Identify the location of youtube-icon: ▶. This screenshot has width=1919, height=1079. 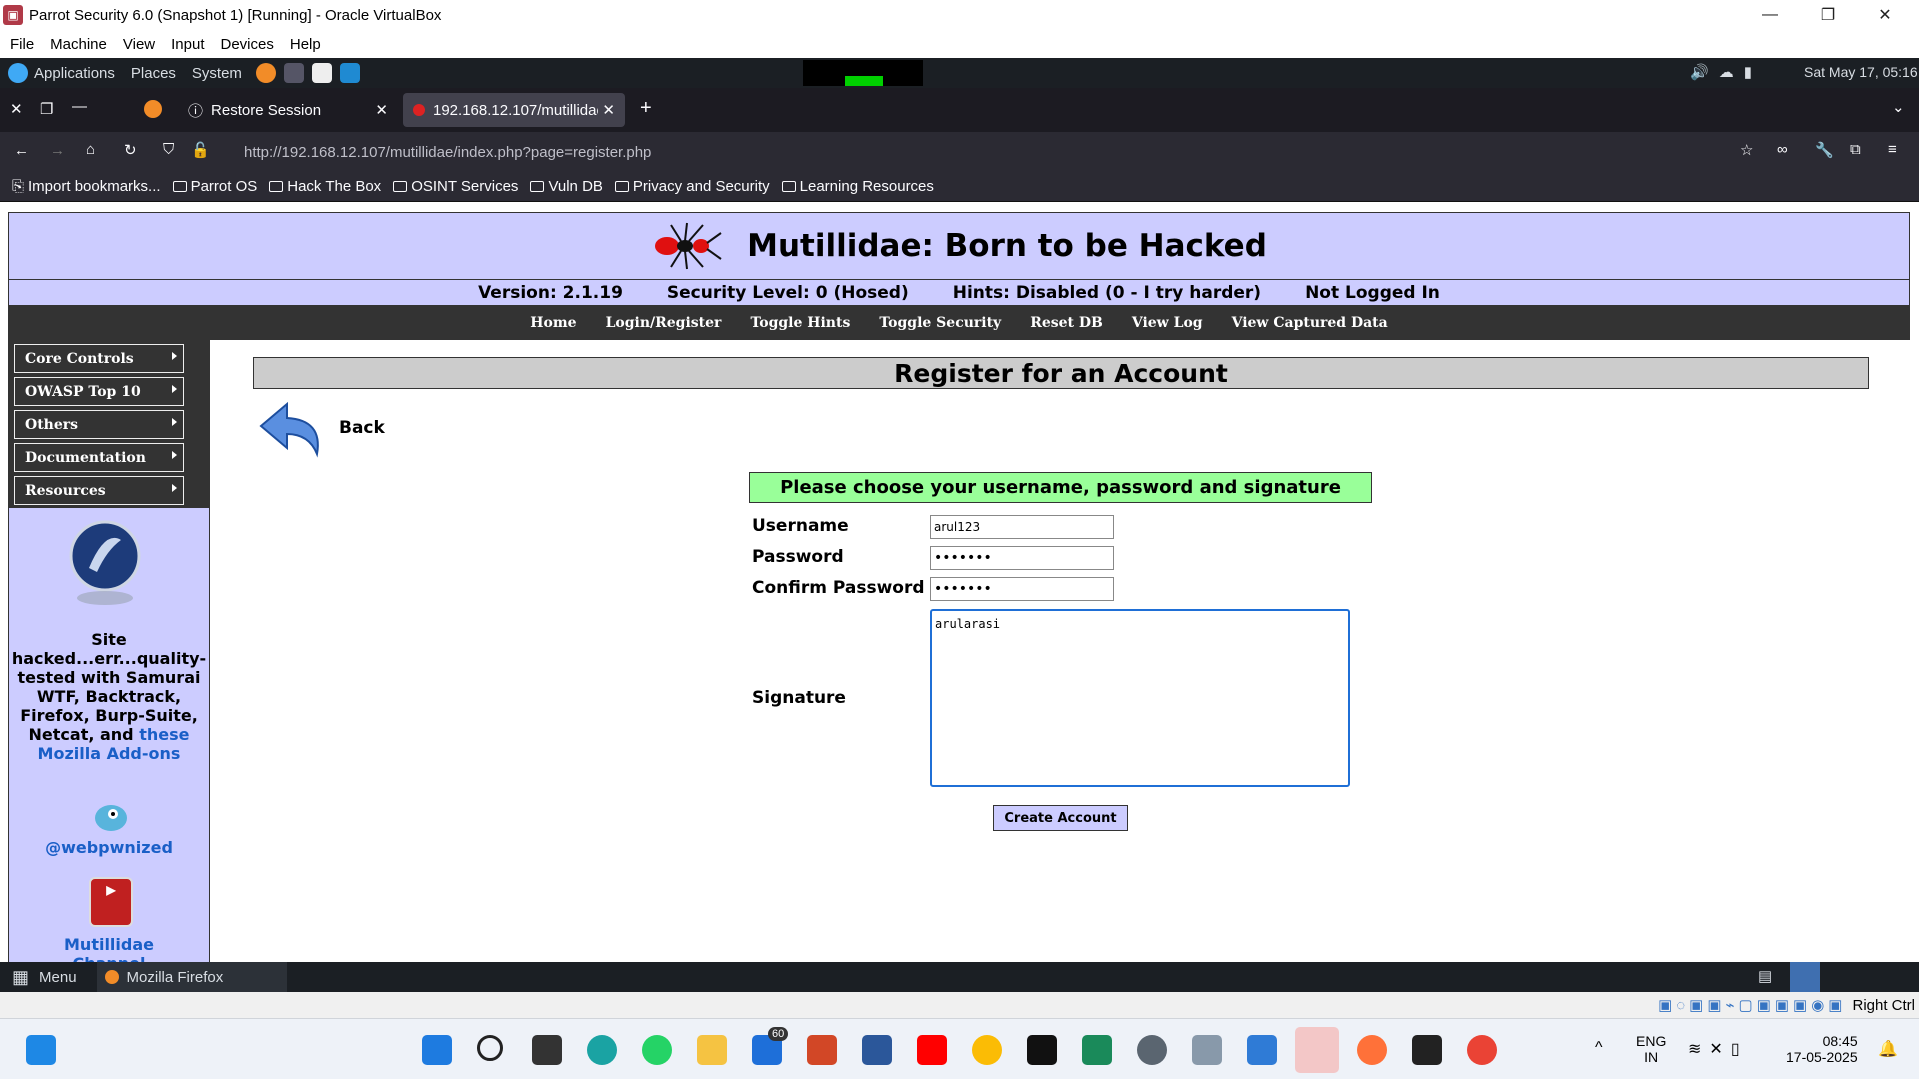
(111, 902).